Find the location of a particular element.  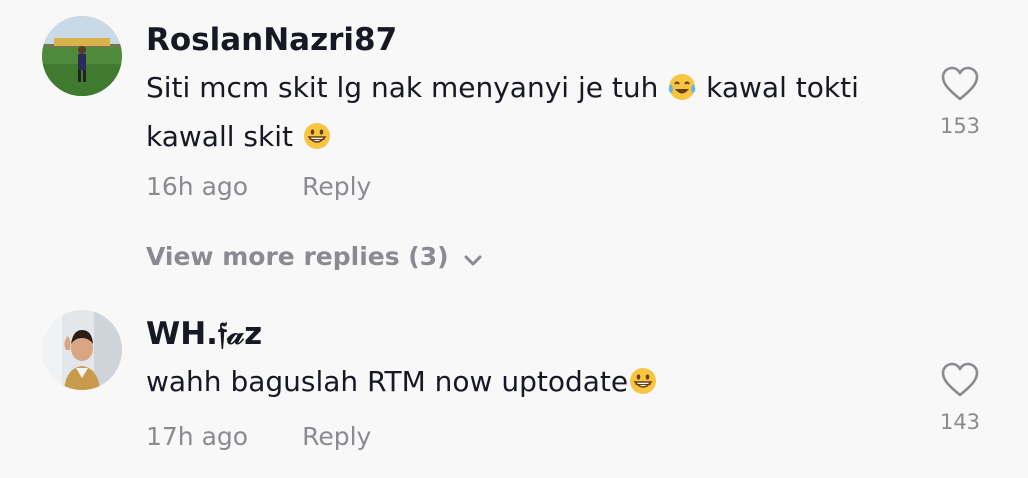

timestamp: 17h ago is located at coordinates (197, 436).